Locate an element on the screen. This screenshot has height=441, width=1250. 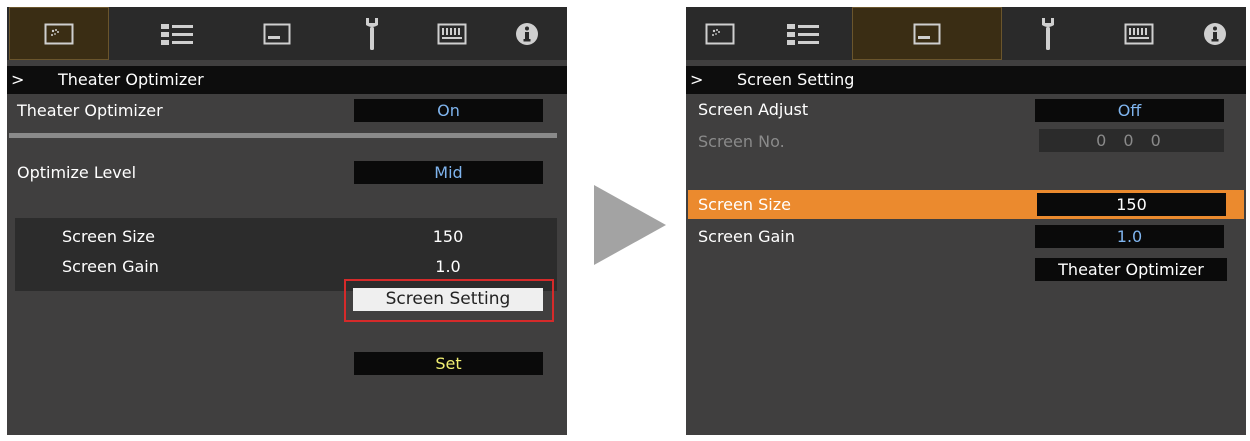
optimize-level-value: Mid is located at coordinates (448, 172).